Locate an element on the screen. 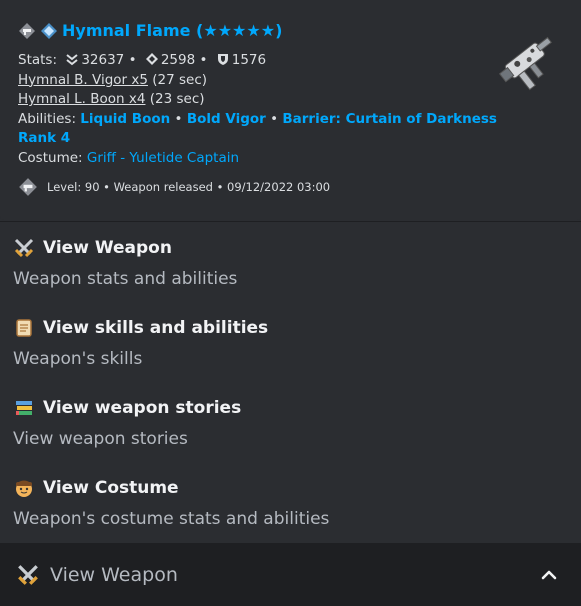 The image size is (581, 606). embed-title-row: Hymnal Flame (★★★★★) is located at coordinates (253, 31).